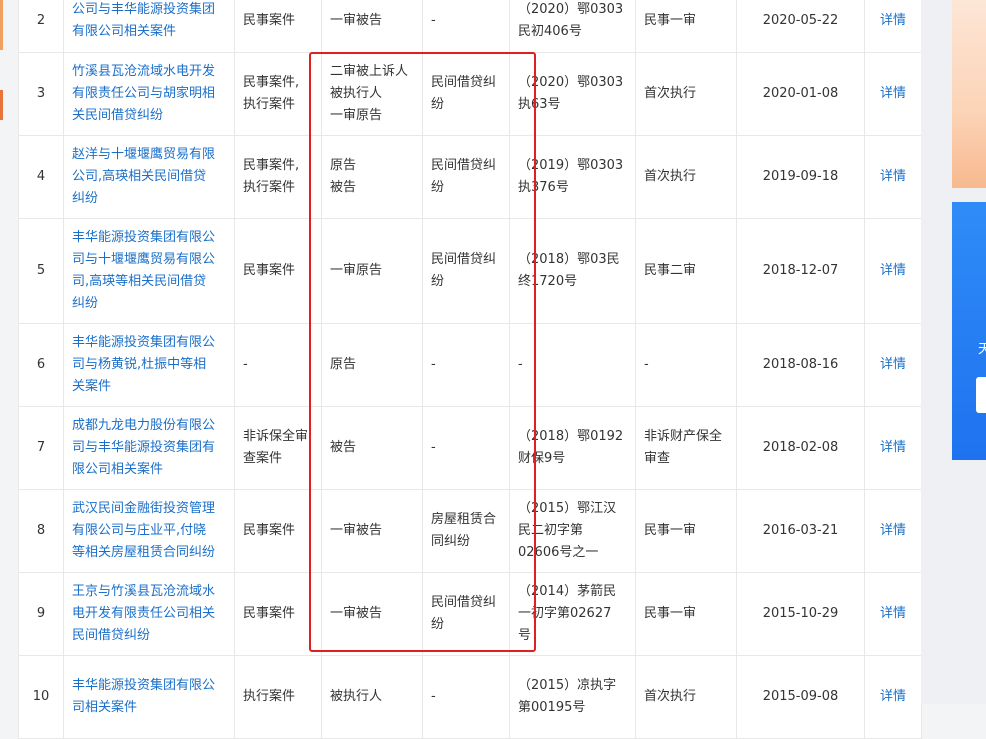  I want to click on case-reference-cell: （2019）鄂0303 执376号, so click(571, 176).